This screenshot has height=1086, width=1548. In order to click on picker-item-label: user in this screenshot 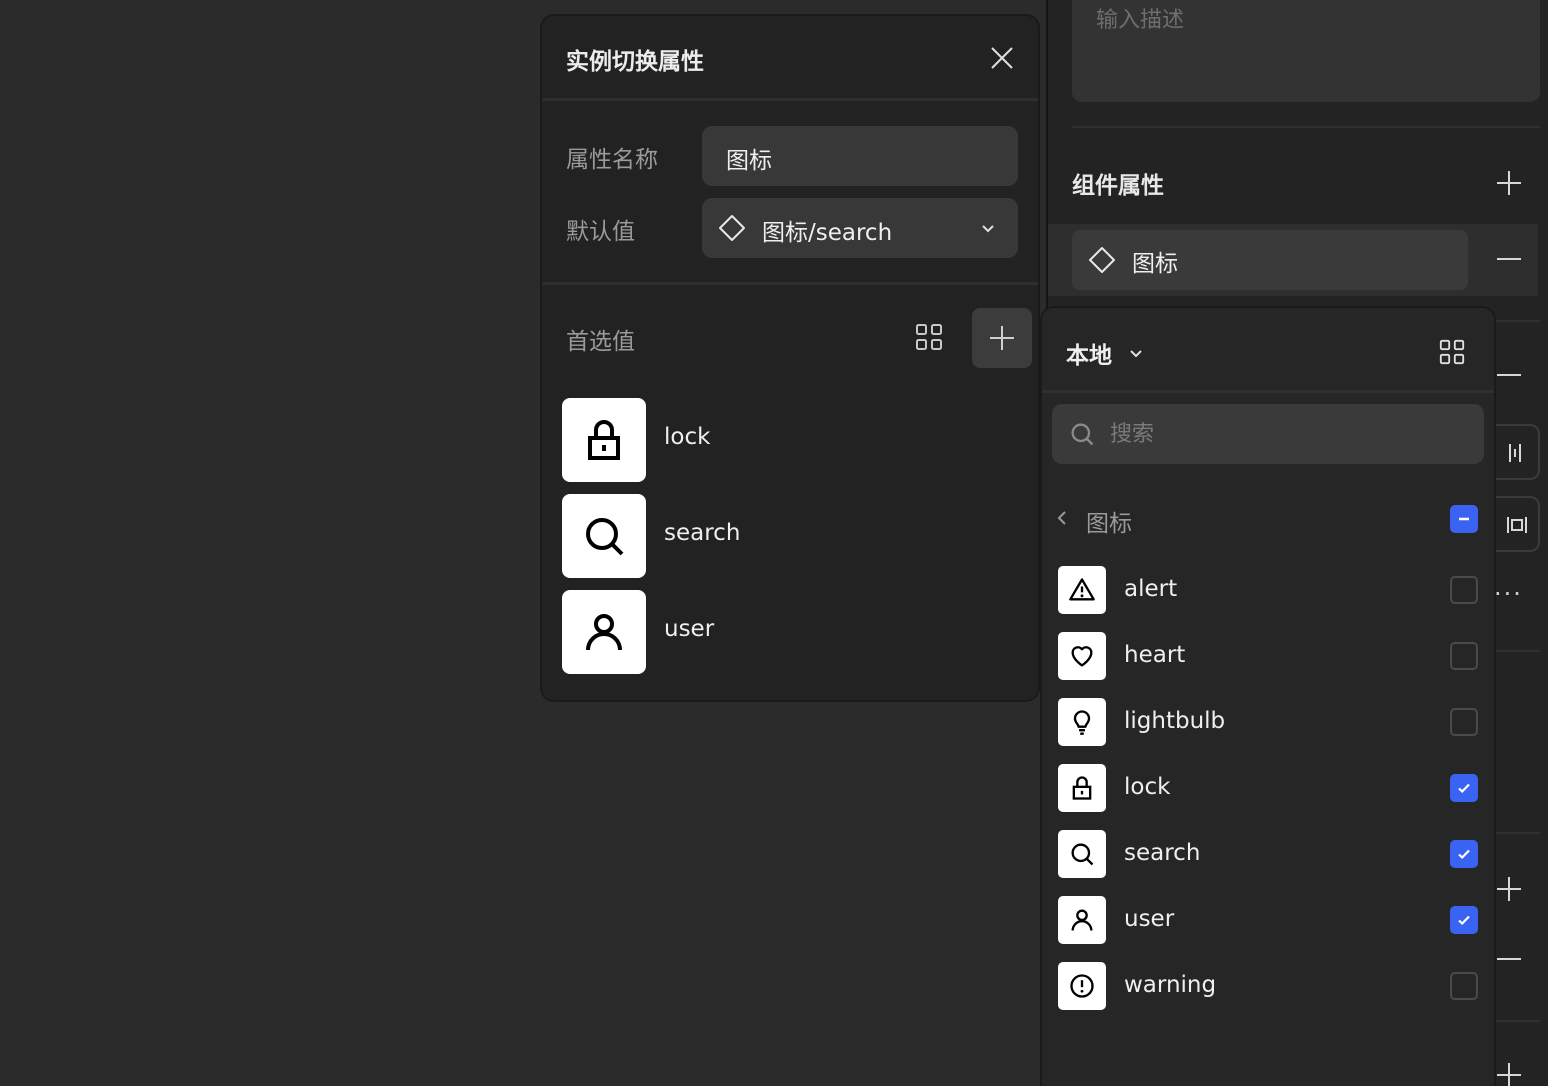, I will do `click(1149, 919)`.